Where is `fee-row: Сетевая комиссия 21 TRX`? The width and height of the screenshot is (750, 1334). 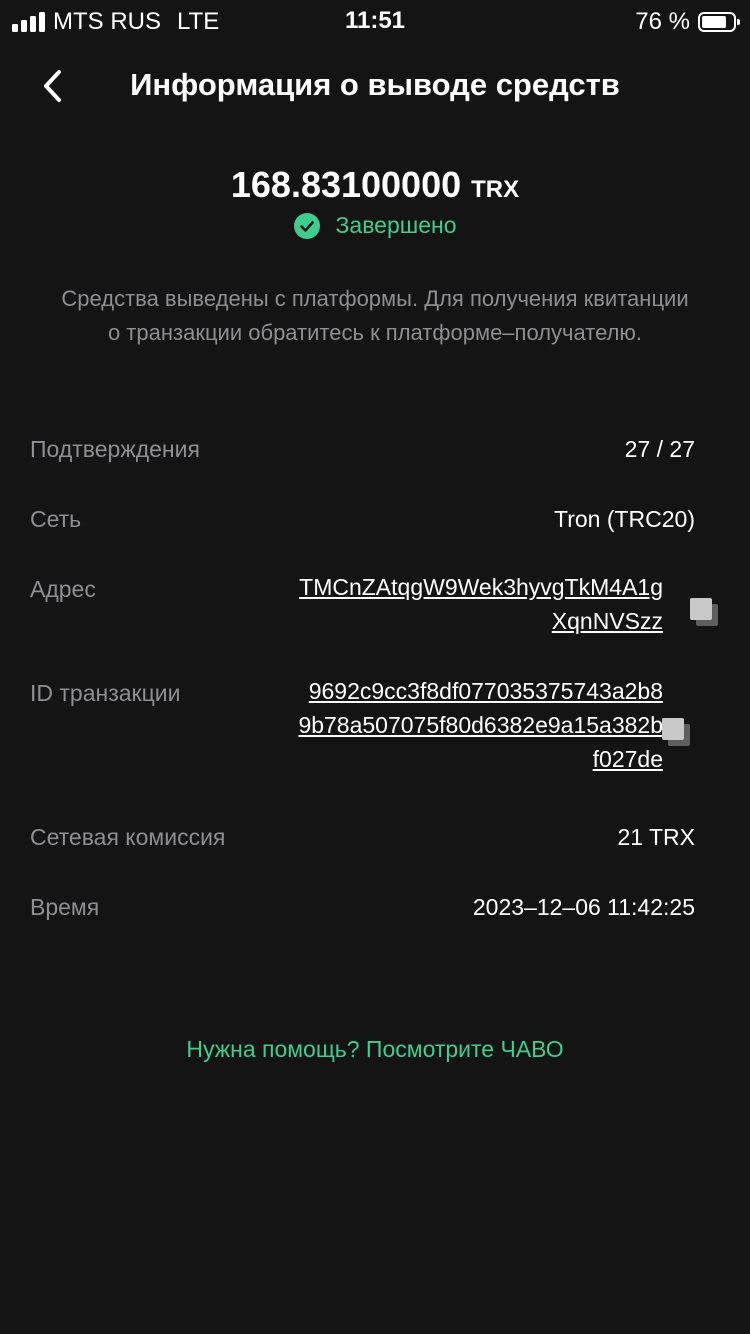 fee-row: Сетевая комиссия 21 TRX is located at coordinates (375, 844).